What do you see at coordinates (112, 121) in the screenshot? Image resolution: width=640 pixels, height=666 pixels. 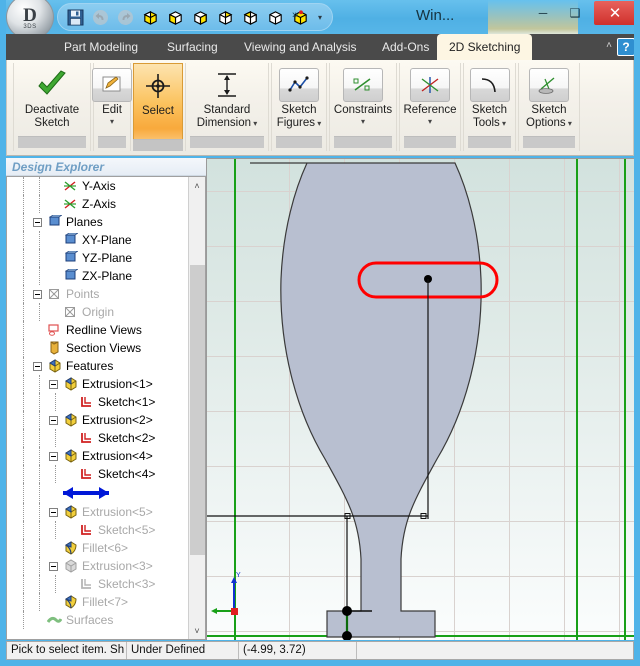 I see `edit-caret-icon: ▾` at bounding box center [112, 121].